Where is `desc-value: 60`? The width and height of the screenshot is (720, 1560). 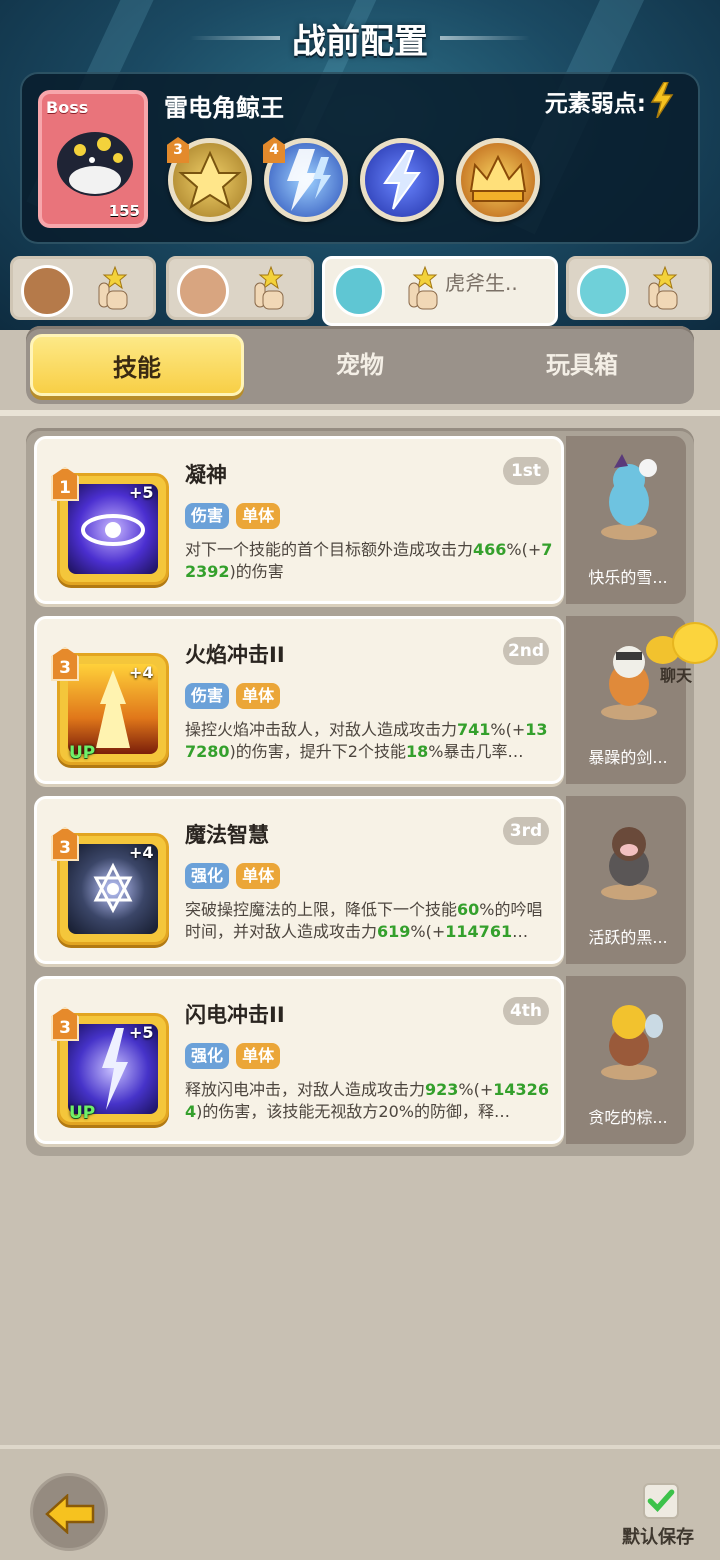
desc-value: 60 is located at coordinates (468, 909).